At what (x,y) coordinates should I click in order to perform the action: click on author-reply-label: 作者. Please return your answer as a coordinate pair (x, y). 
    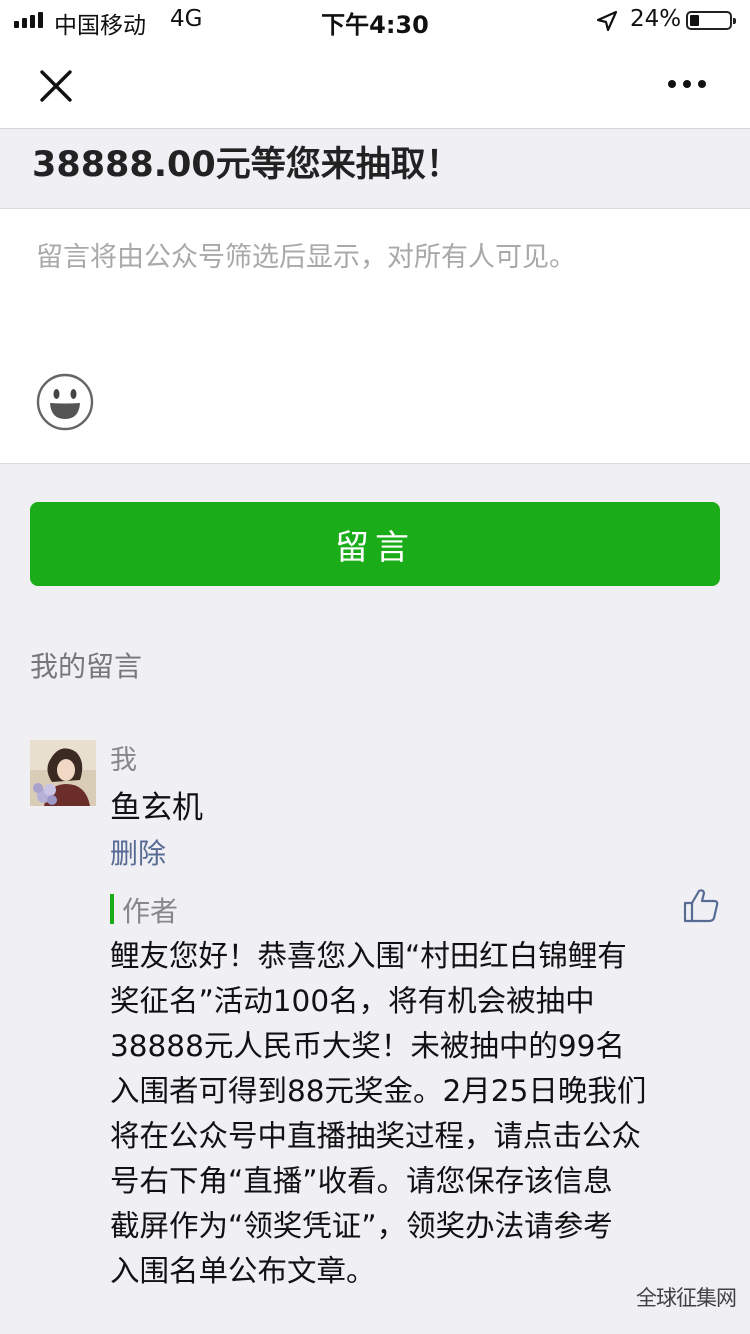
    Looking at the image, I should click on (150, 911).